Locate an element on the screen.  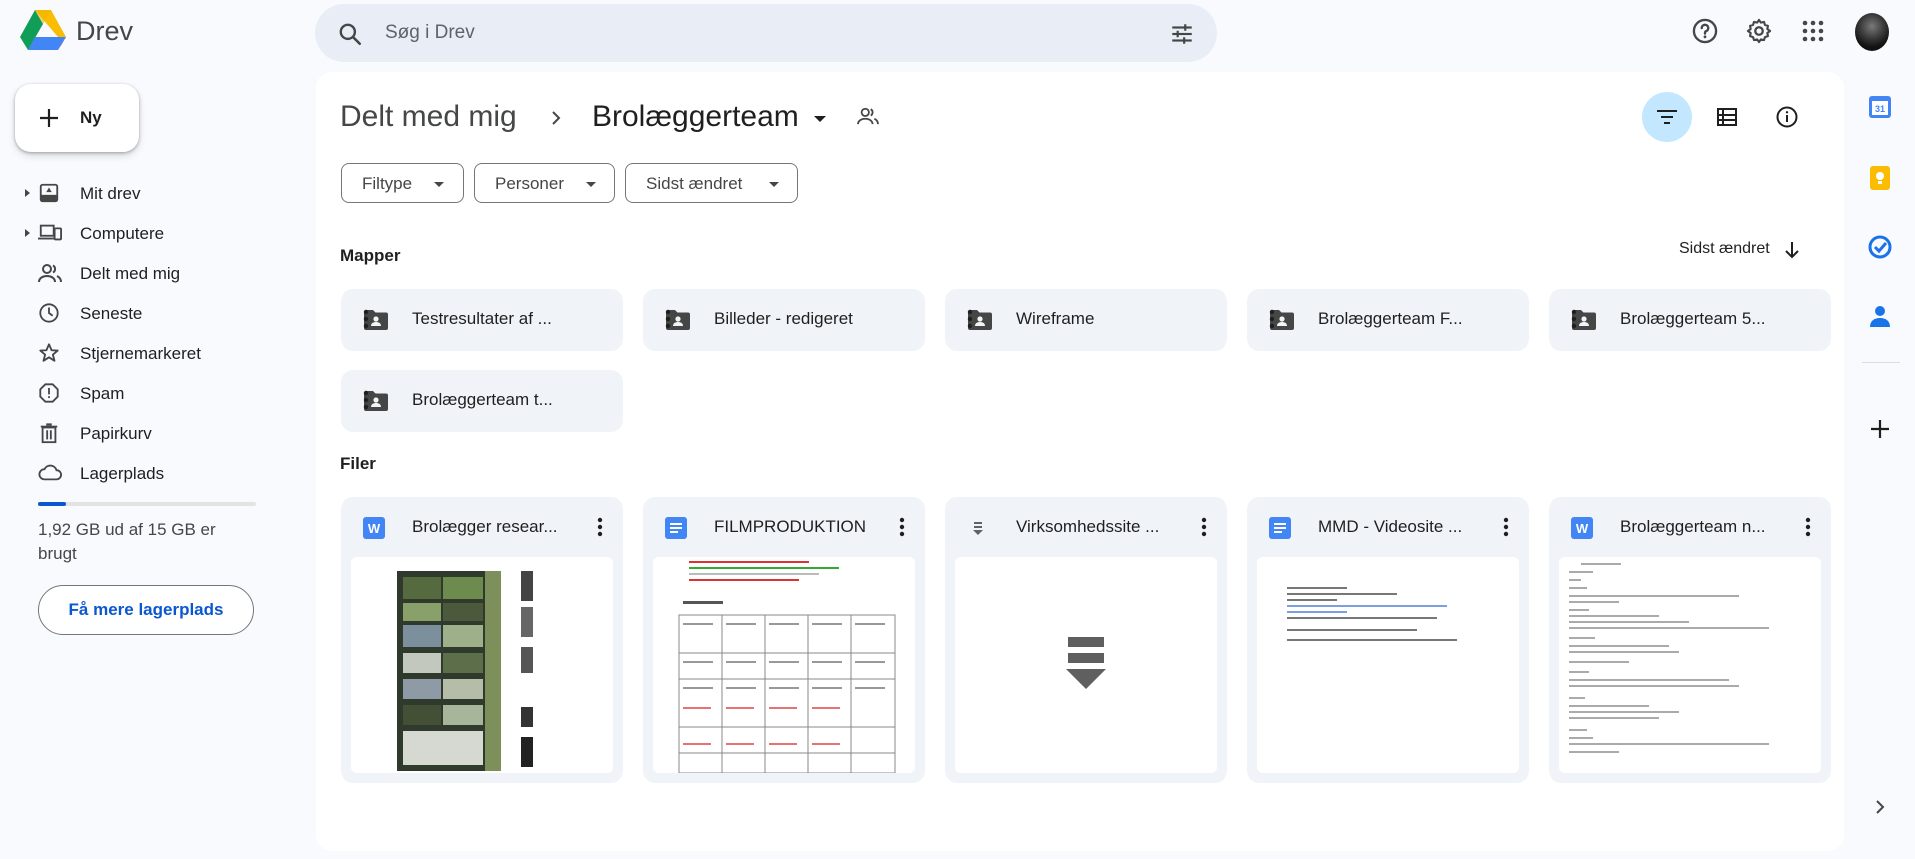
shared-folder-people-icon is located at coordinates (868, 116).